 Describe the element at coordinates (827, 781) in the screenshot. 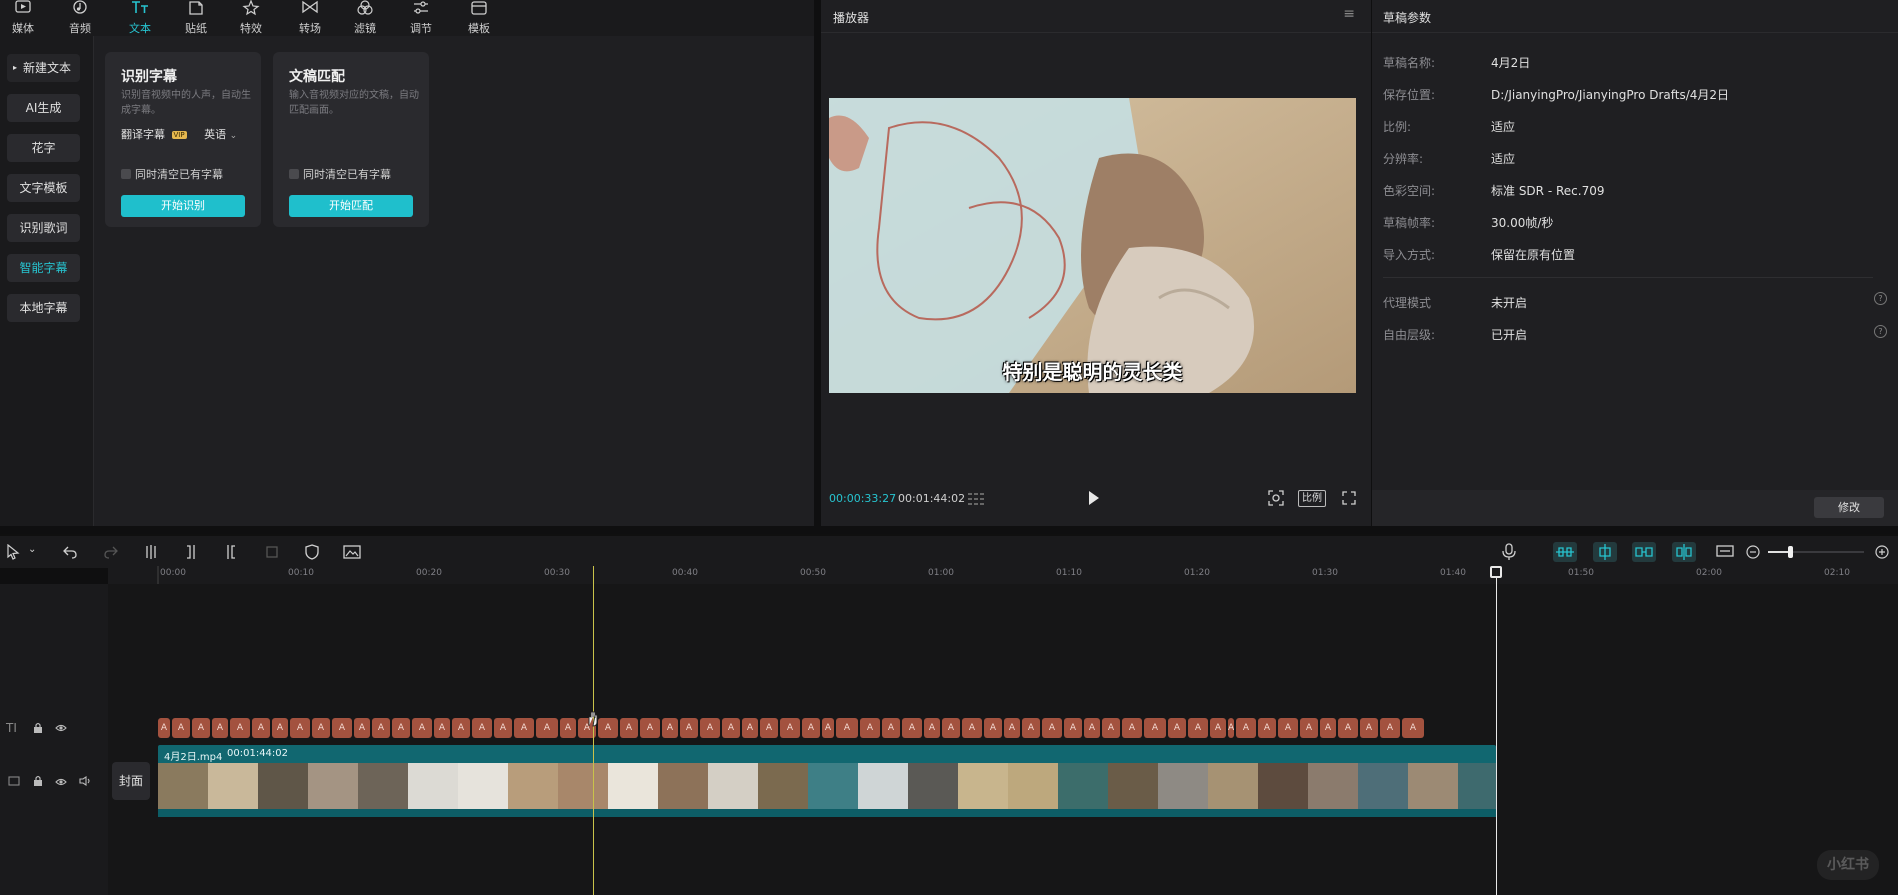

I see `video-clip: 4月2日.mp4 00:01:44:02` at that location.